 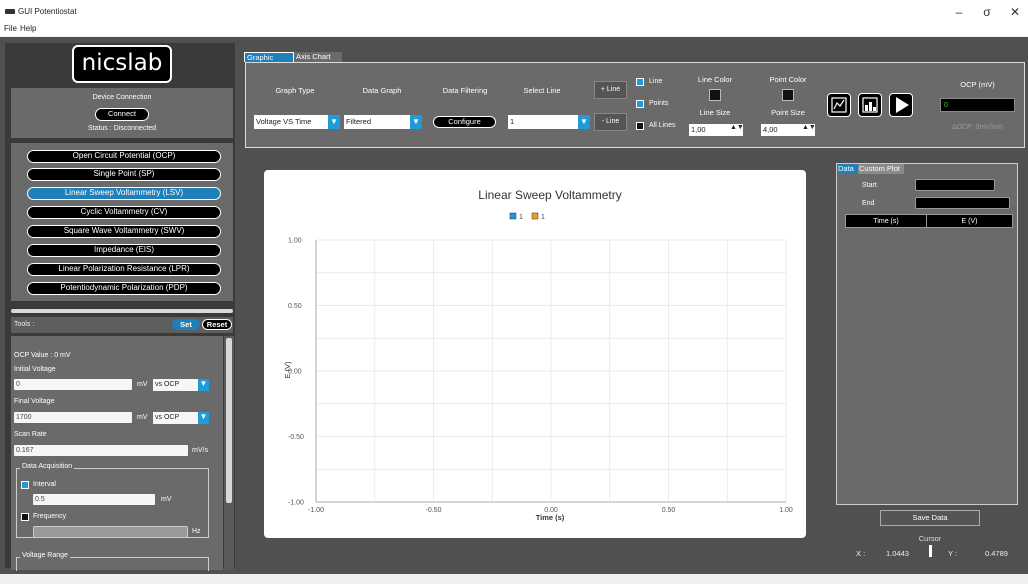 What do you see at coordinates (124, 231) in the screenshot?
I see `tech-swv-button: Square Wave Voltammetry (SWV)` at bounding box center [124, 231].